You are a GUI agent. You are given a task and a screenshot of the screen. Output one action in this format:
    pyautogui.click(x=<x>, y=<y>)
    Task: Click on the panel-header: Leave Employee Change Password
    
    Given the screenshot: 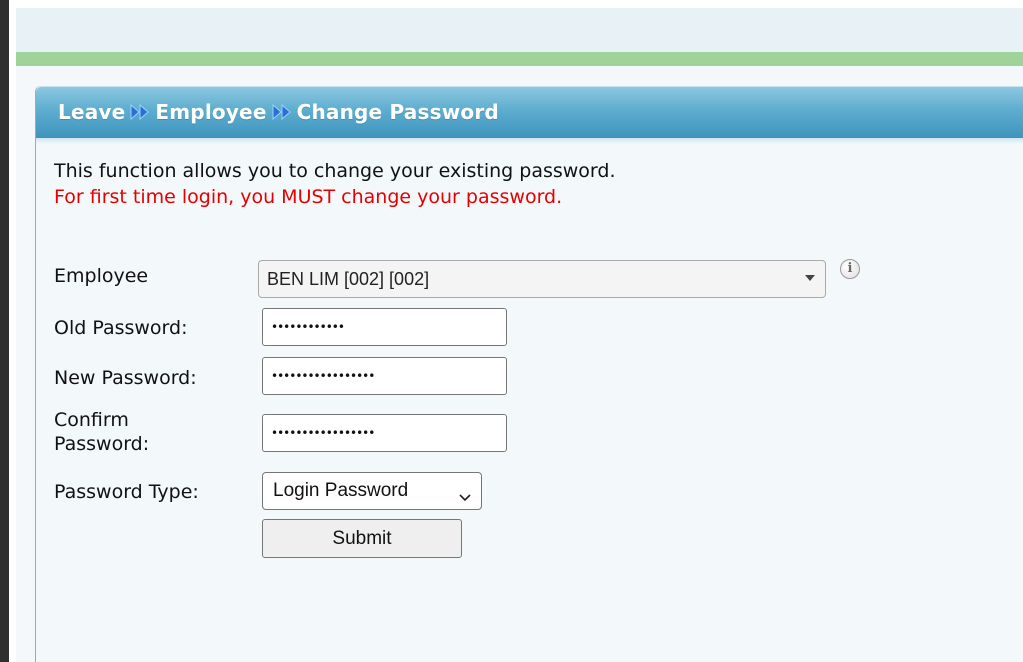 What is the action you would take?
    pyautogui.click(x=529, y=112)
    